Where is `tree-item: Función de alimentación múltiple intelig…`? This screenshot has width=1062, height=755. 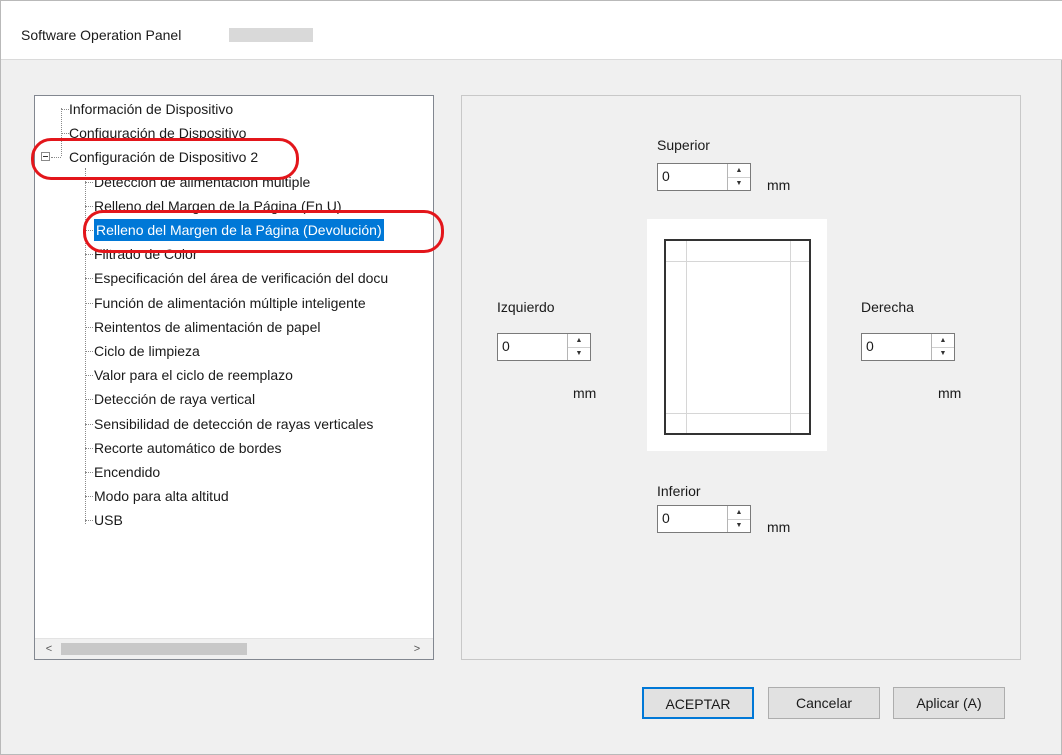
tree-item: Función de alimentación múltiple intelig… is located at coordinates (230, 303).